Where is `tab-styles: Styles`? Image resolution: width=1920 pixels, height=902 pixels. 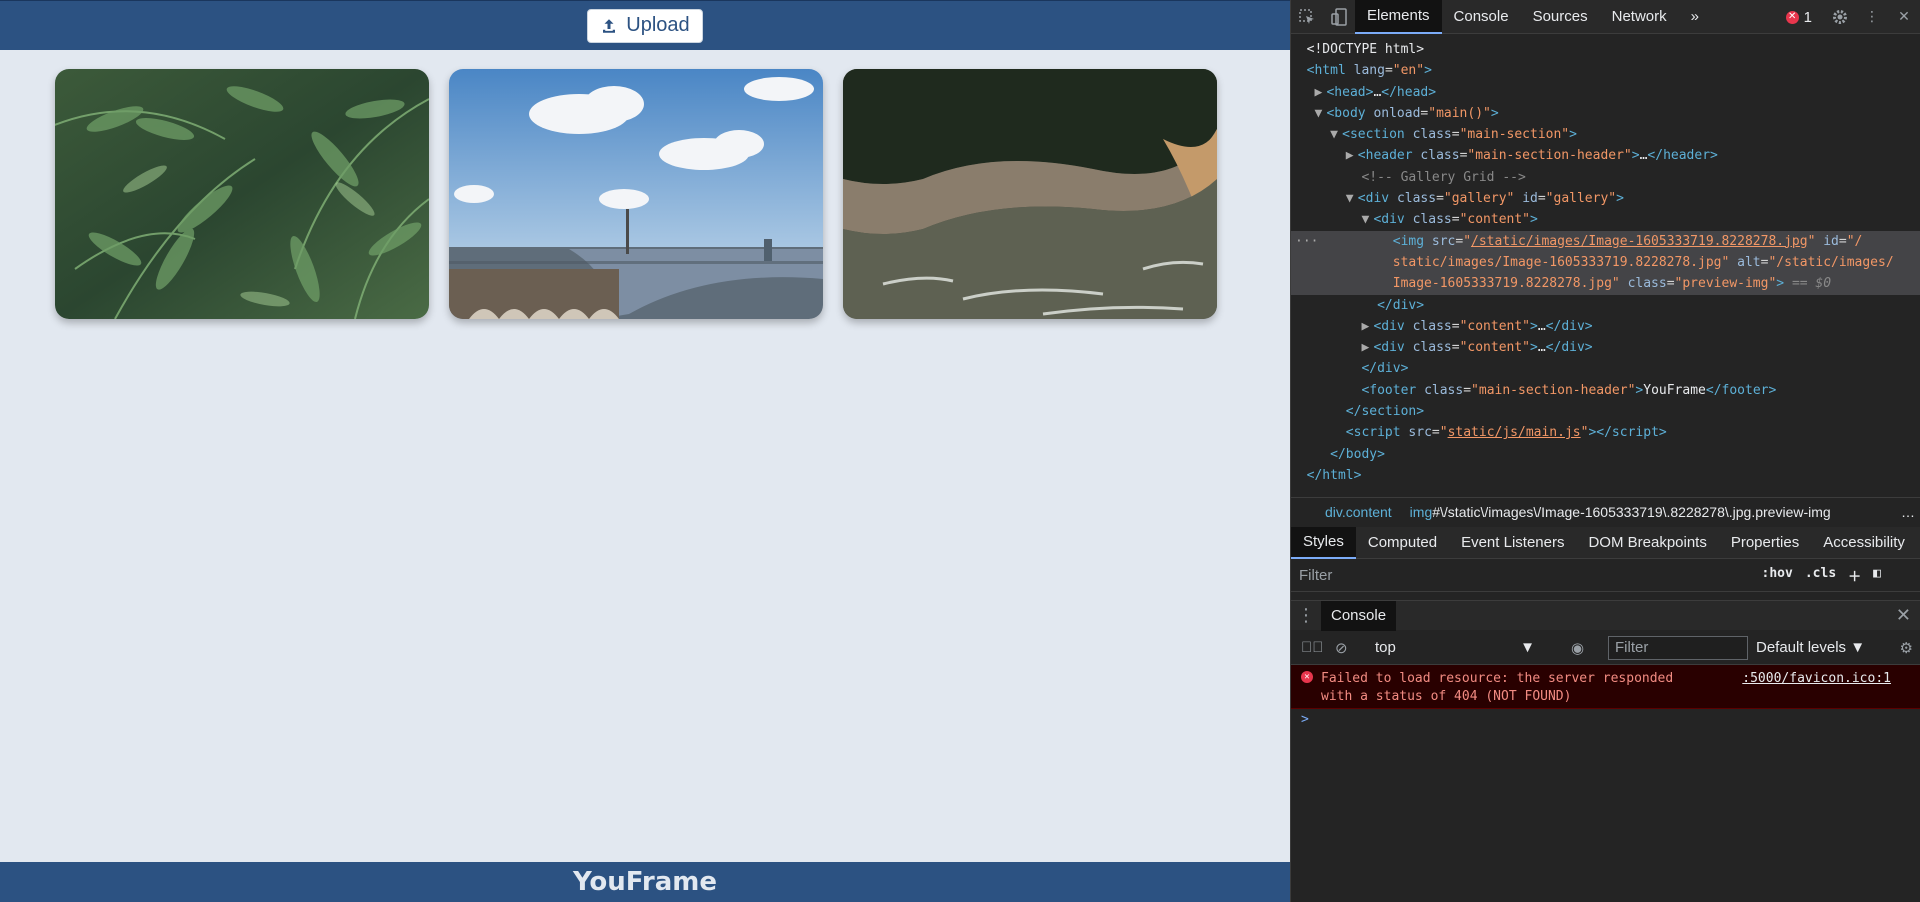
tab-styles: Styles is located at coordinates (1323, 542).